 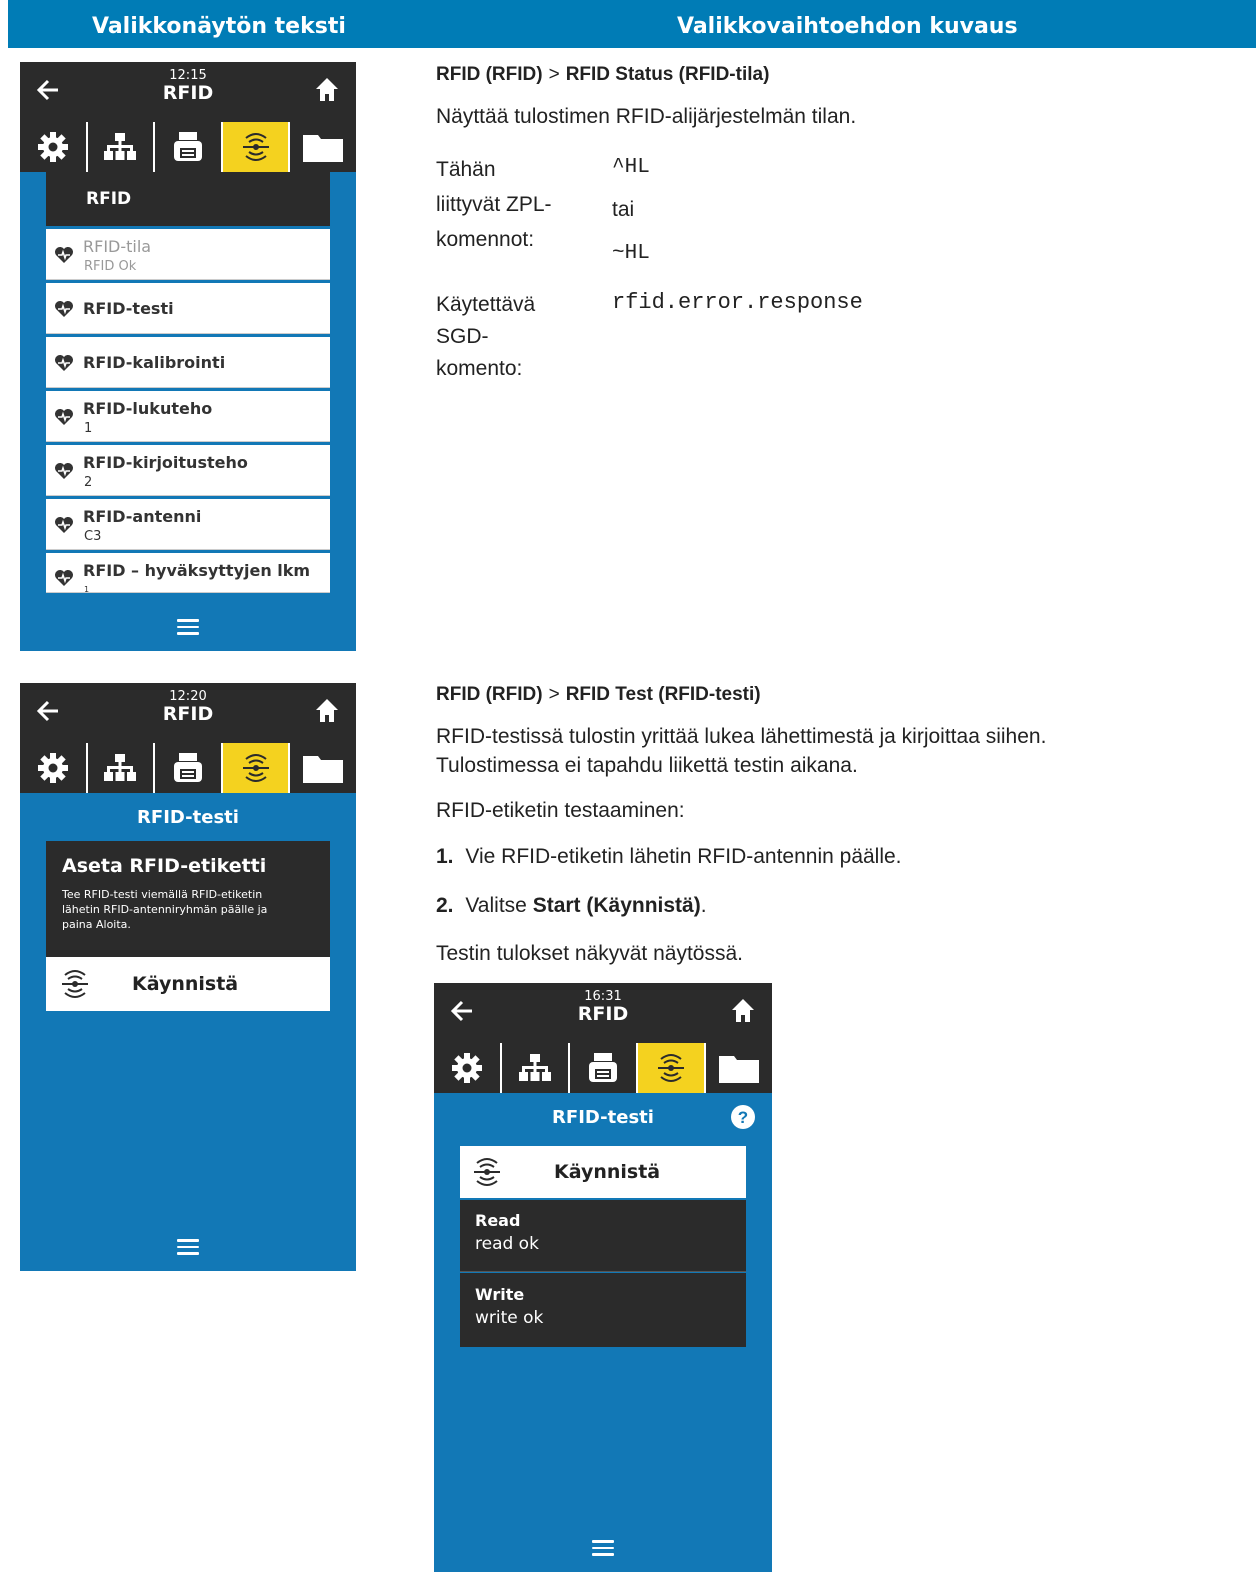 I want to click on sgd-command: rfid.error.response, so click(x=737, y=302).